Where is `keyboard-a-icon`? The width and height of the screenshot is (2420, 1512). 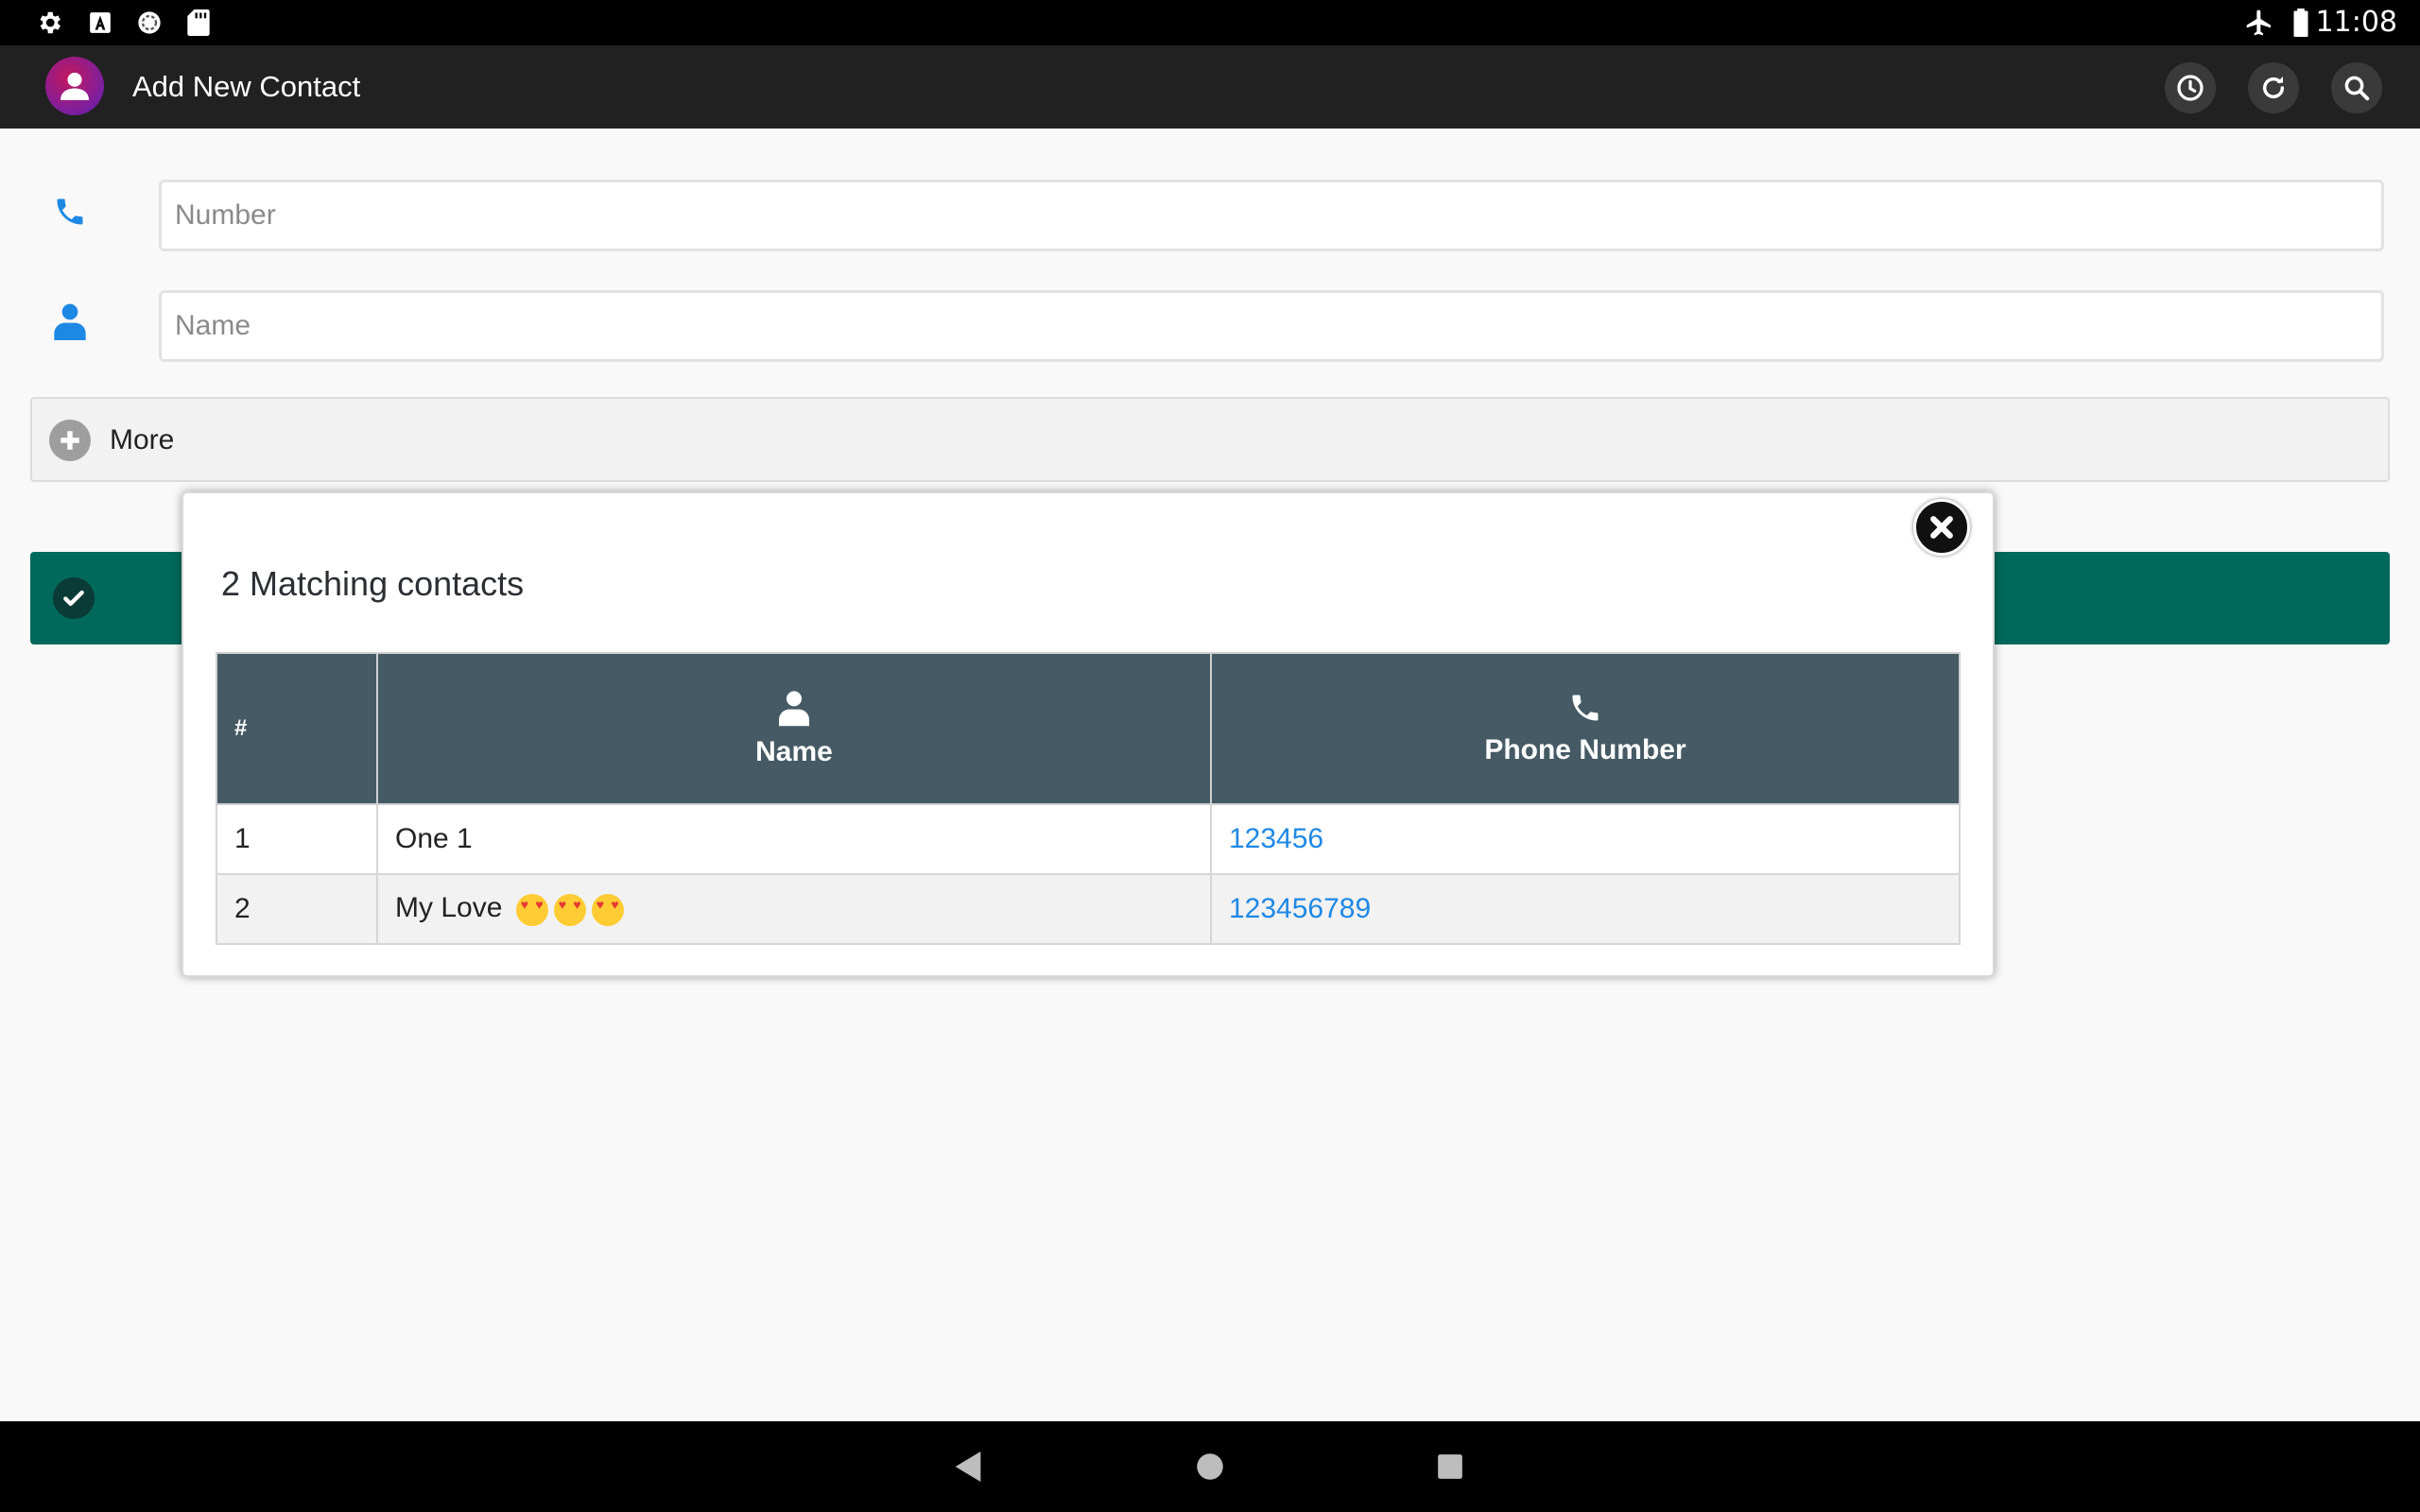 keyboard-a-icon is located at coordinates (100, 23).